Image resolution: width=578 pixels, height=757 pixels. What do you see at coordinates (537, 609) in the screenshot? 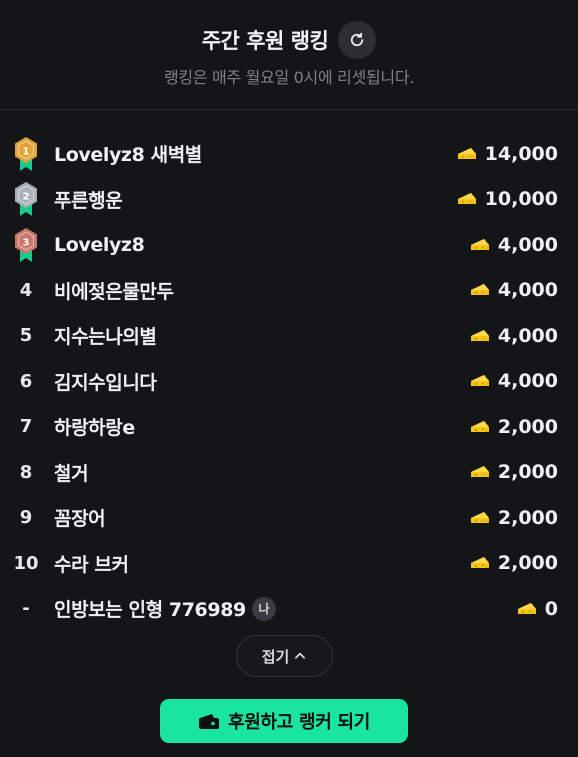
I see `donation-amount: 0` at bounding box center [537, 609].